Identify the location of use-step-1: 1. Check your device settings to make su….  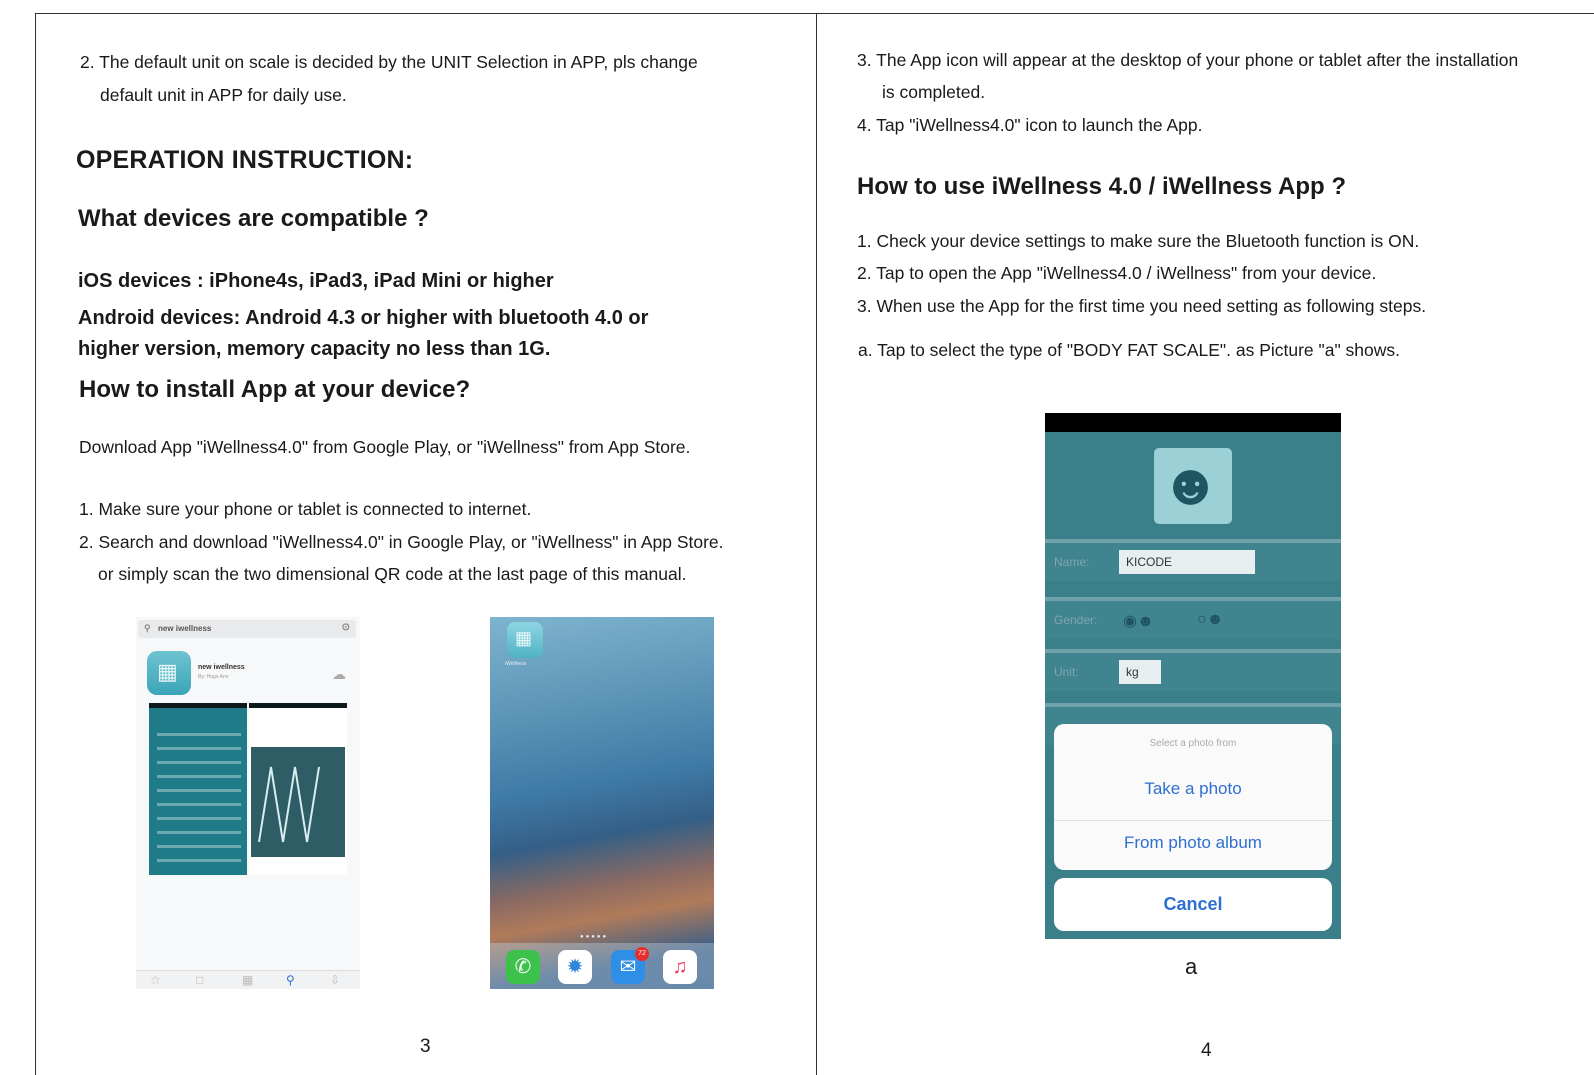
(1138, 241).